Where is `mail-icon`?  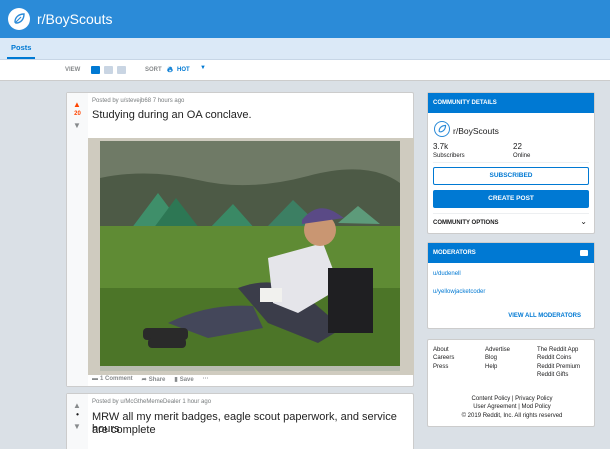
mail-icon is located at coordinates (584, 253).